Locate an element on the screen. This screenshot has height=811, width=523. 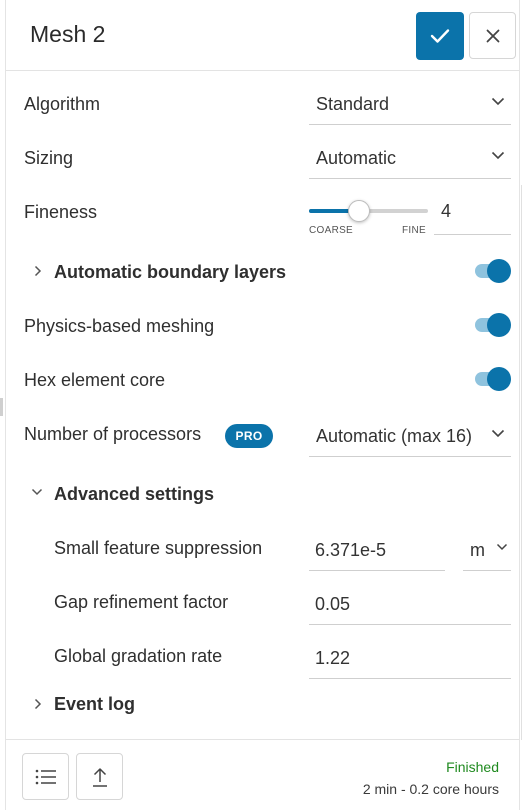
small-feature-input: 6.371e-5 is located at coordinates (377, 549).